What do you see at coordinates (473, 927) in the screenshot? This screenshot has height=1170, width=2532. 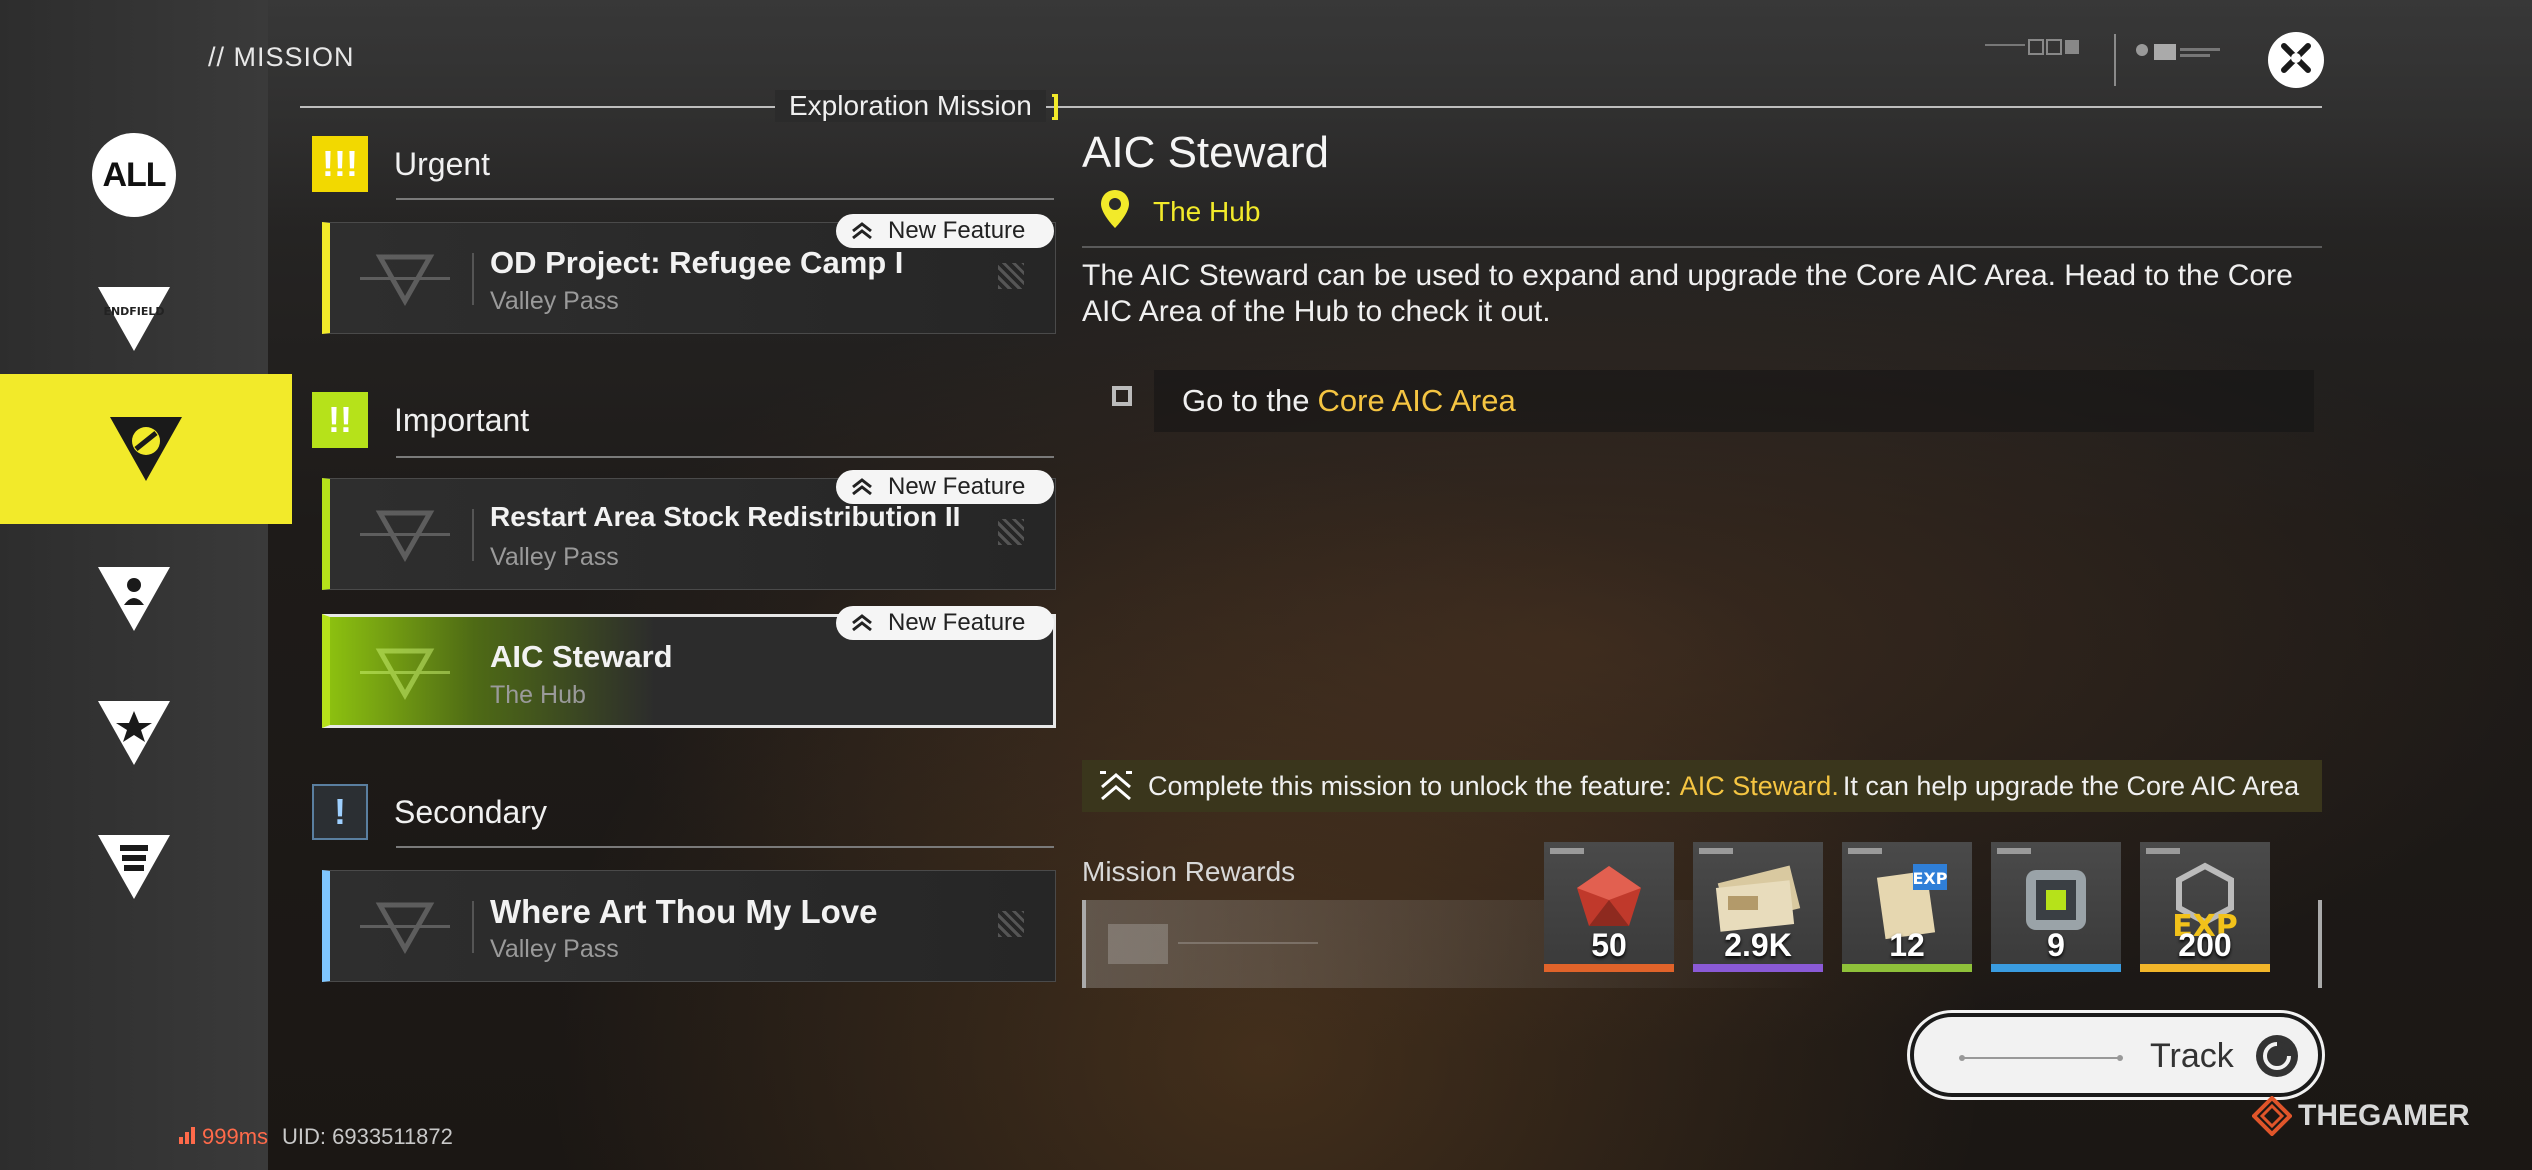 I see `card-separator` at bounding box center [473, 927].